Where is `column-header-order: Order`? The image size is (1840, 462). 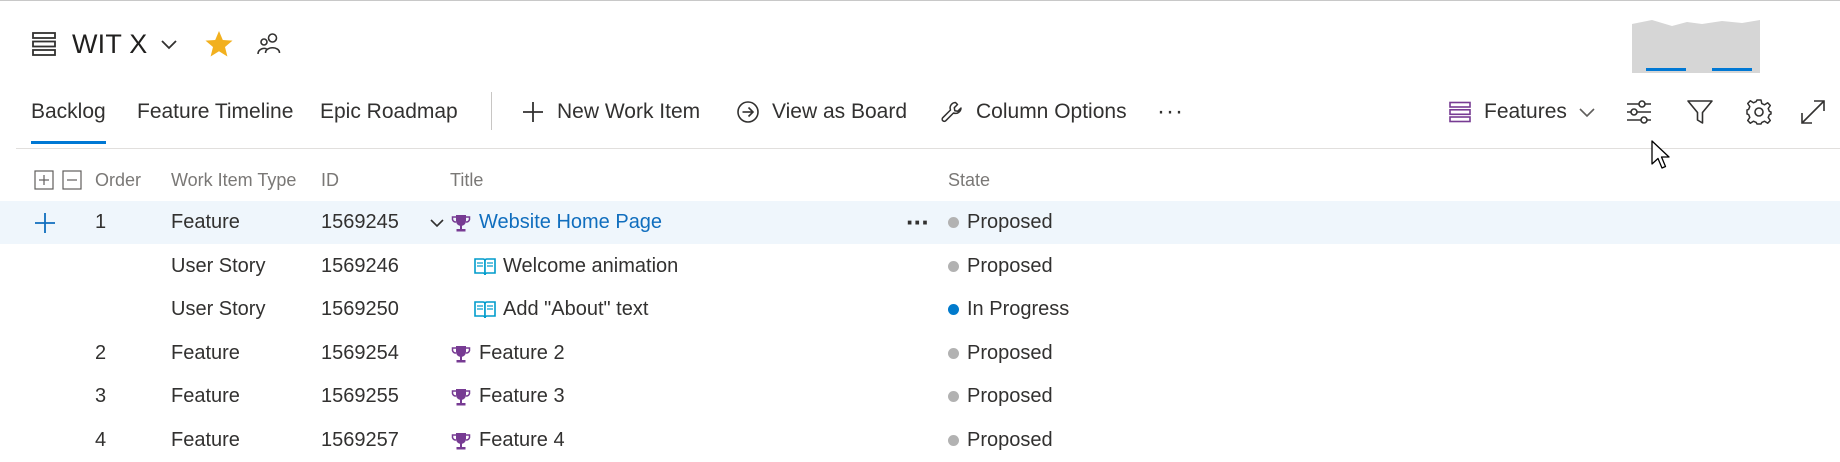 column-header-order: Order is located at coordinates (118, 180).